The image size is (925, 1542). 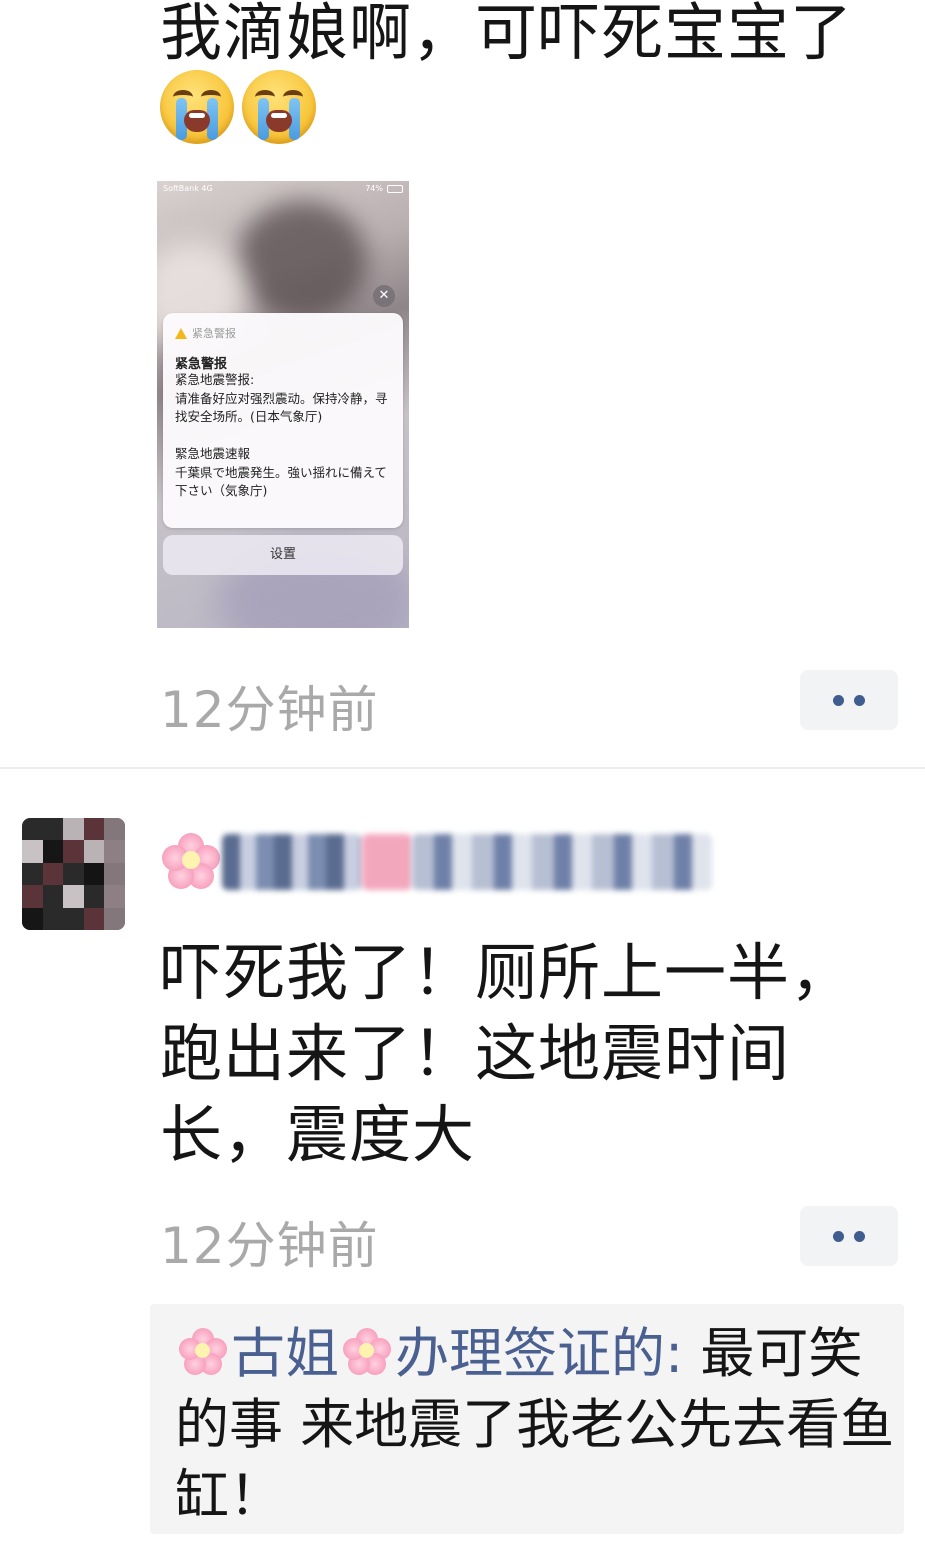 I want to click on alert-title: 紧急警报, so click(x=201, y=364).